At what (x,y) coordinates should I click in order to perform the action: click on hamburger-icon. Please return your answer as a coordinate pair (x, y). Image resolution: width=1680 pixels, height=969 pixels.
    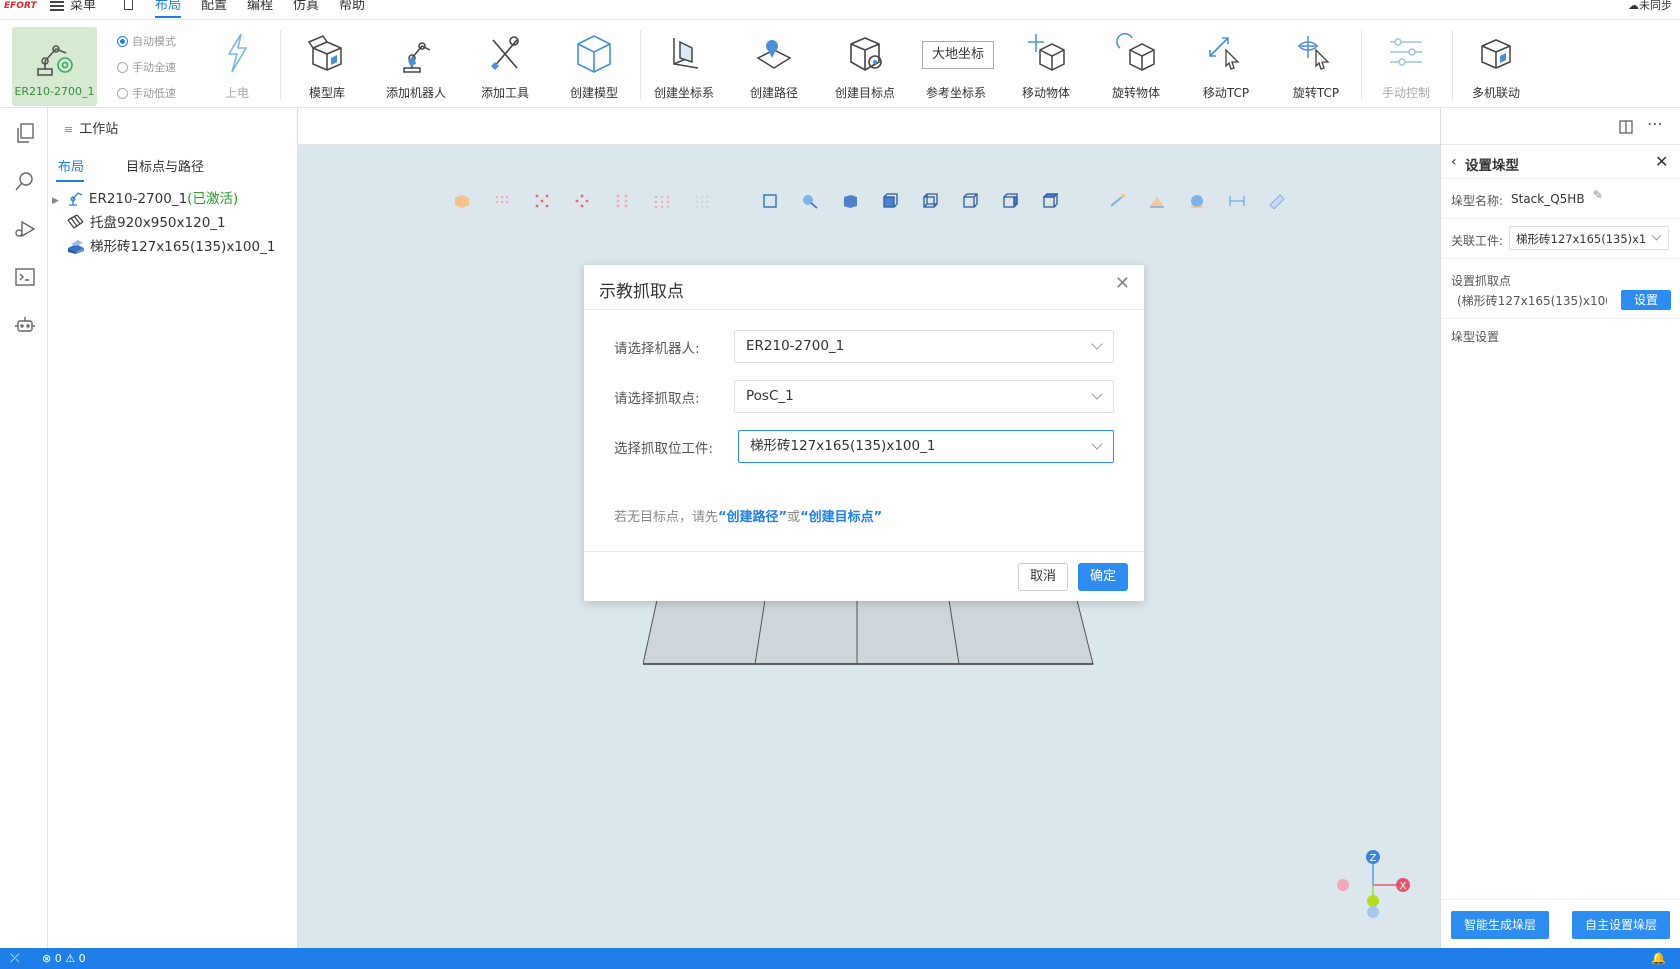
    Looking at the image, I should click on (57, 6).